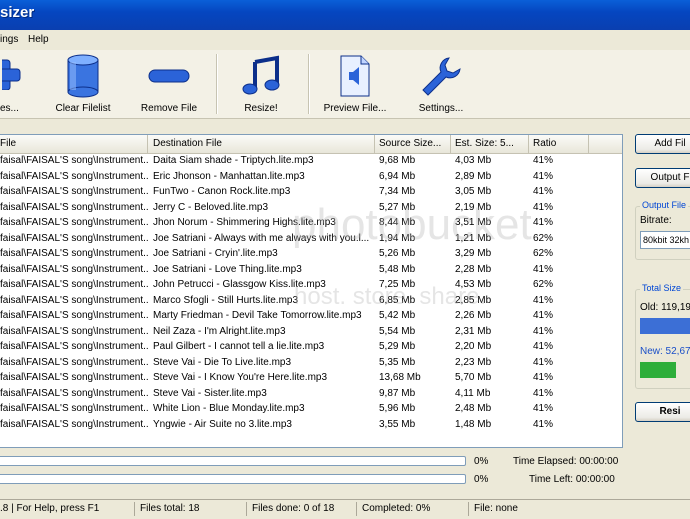 This screenshot has width=690, height=519. Describe the element at coordinates (222, 362) in the screenshot. I see `table-cell: Steve Vai - Die To Live.lite.mp3` at that location.